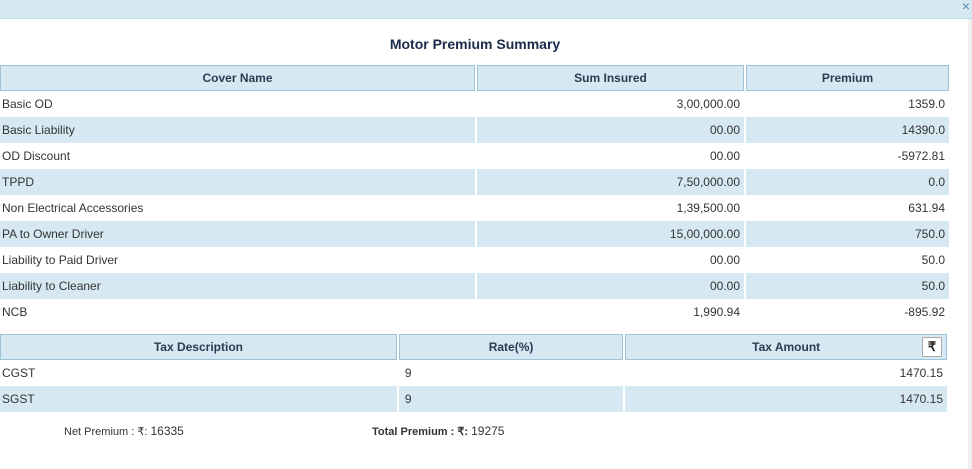  Describe the element at coordinates (488, 431) in the screenshot. I see `total-premium-value: 19275` at that location.